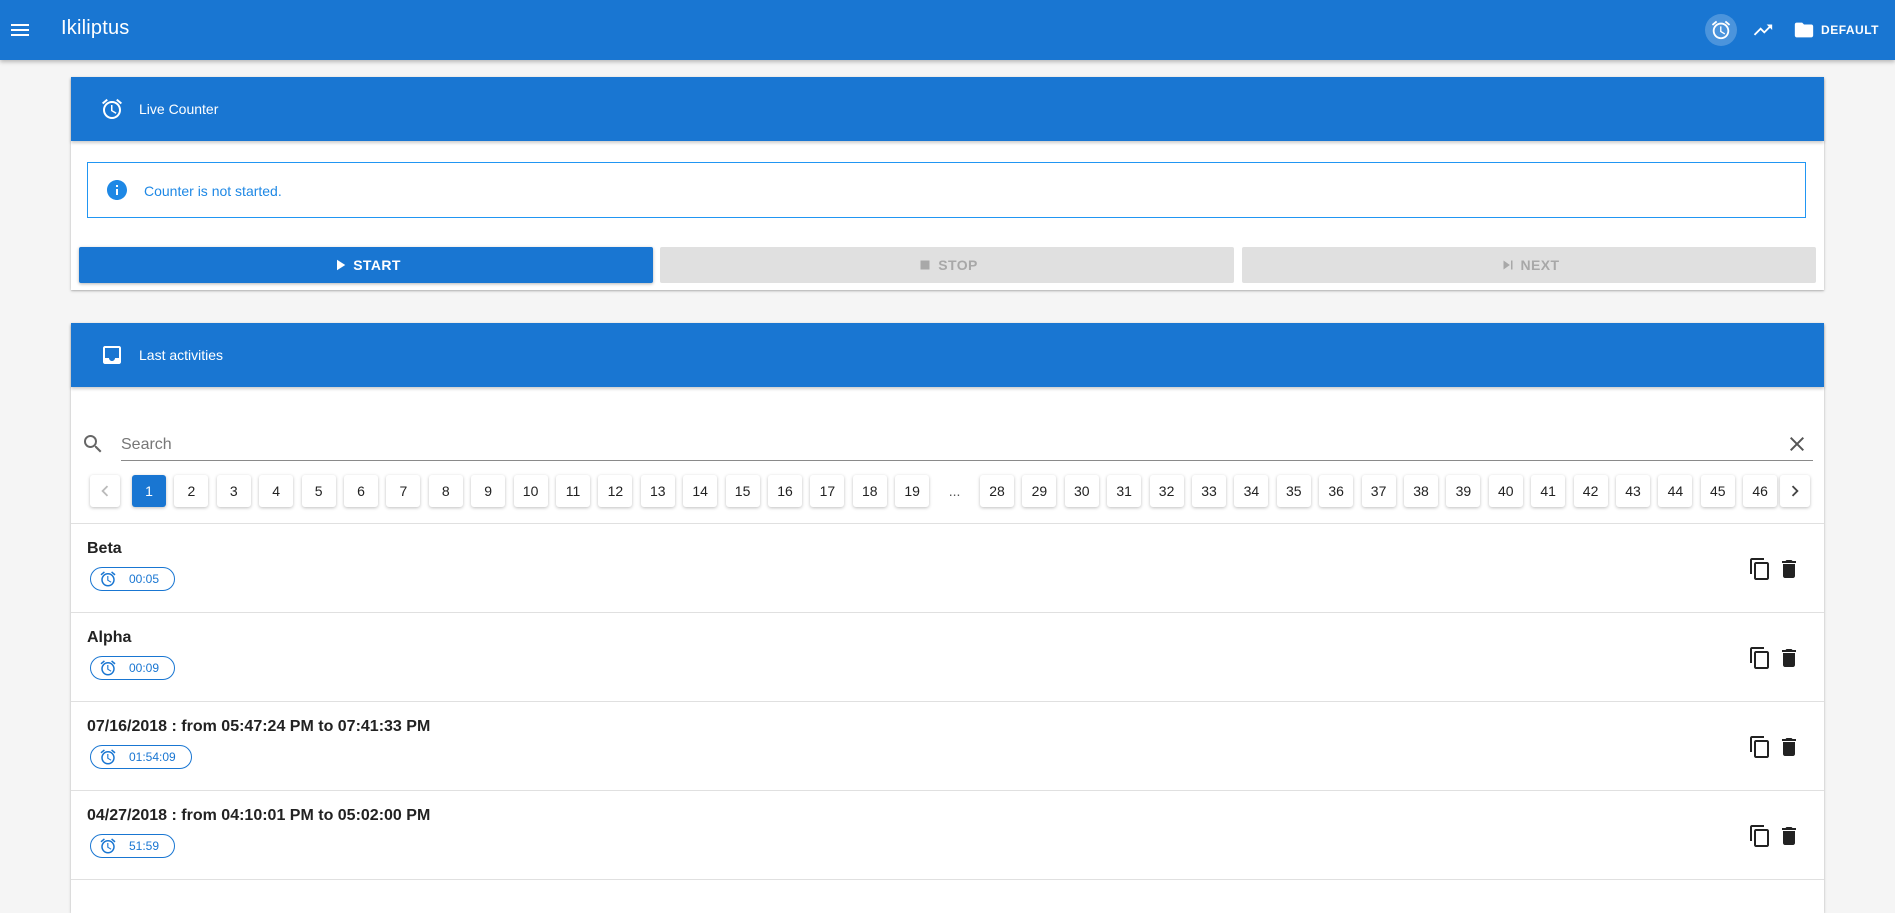  Describe the element at coordinates (1293, 491) in the screenshot. I see `page-button: 35` at that location.